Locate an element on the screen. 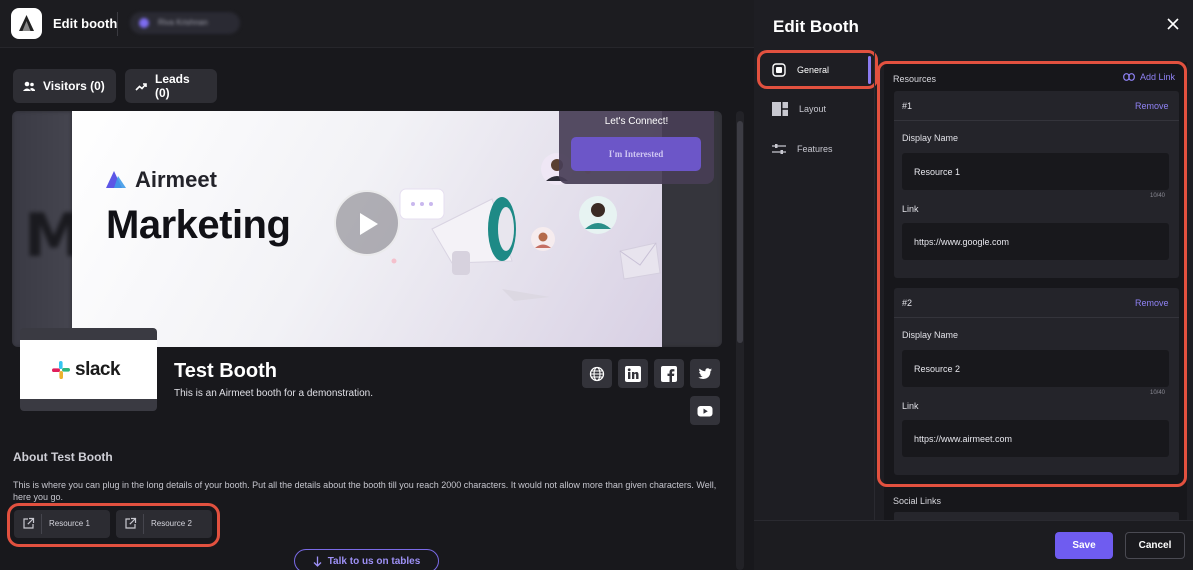 Image resolution: width=1193 pixels, height=570 pixels. website-icon is located at coordinates (597, 374).